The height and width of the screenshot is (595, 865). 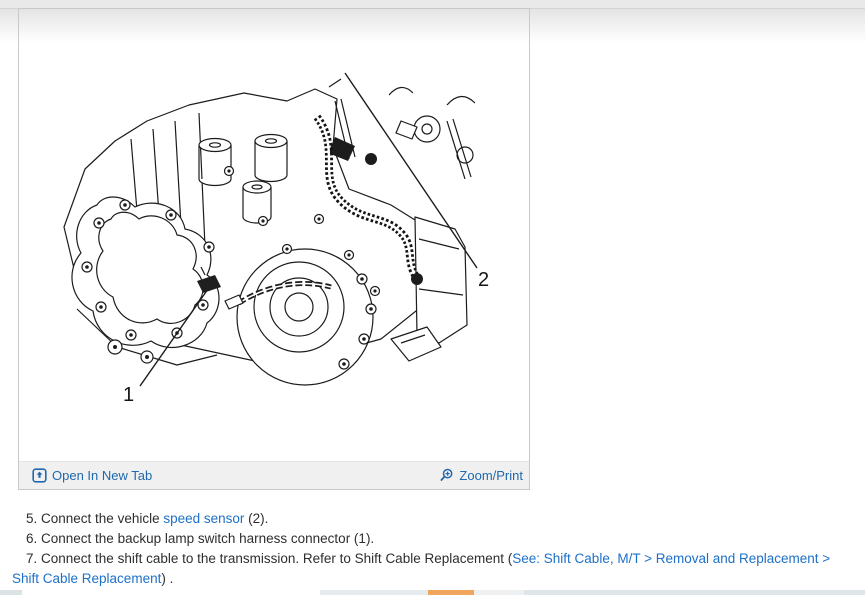 I want to click on callout-label-2: 2, so click(x=484, y=280).